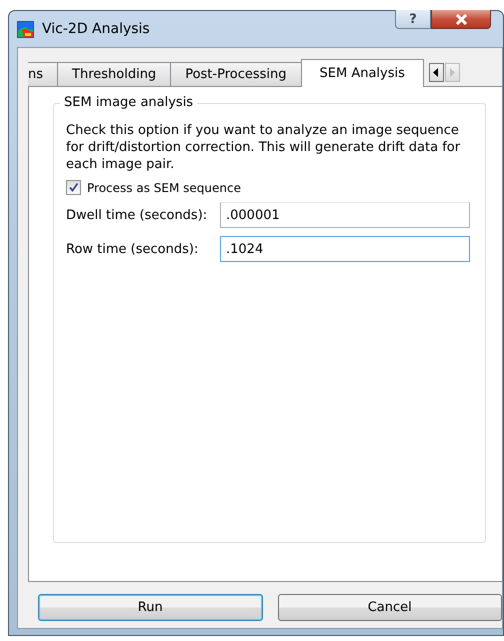 The width and height of the screenshot is (504, 641). Describe the element at coordinates (73, 187) in the screenshot. I see `checkbox` at that location.